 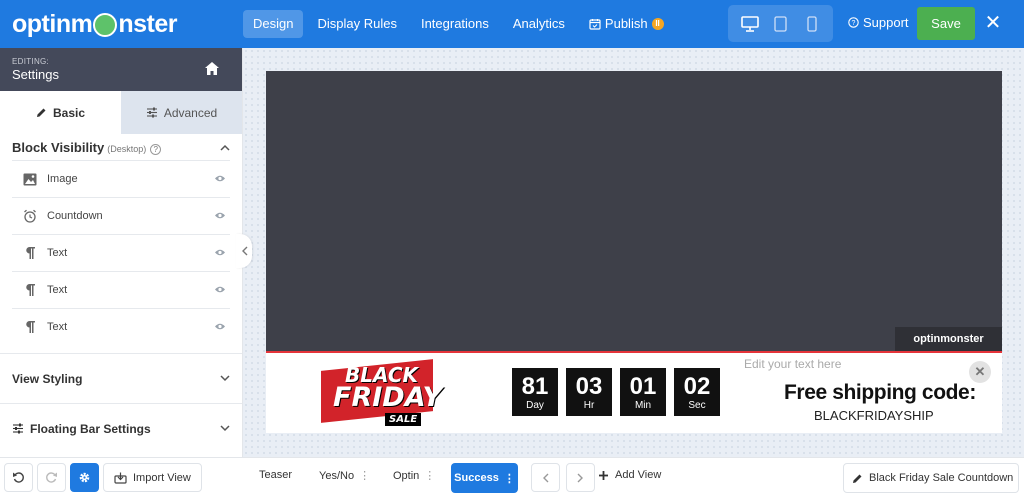 I want to click on tab-basic-label: Basic, so click(x=69, y=112).